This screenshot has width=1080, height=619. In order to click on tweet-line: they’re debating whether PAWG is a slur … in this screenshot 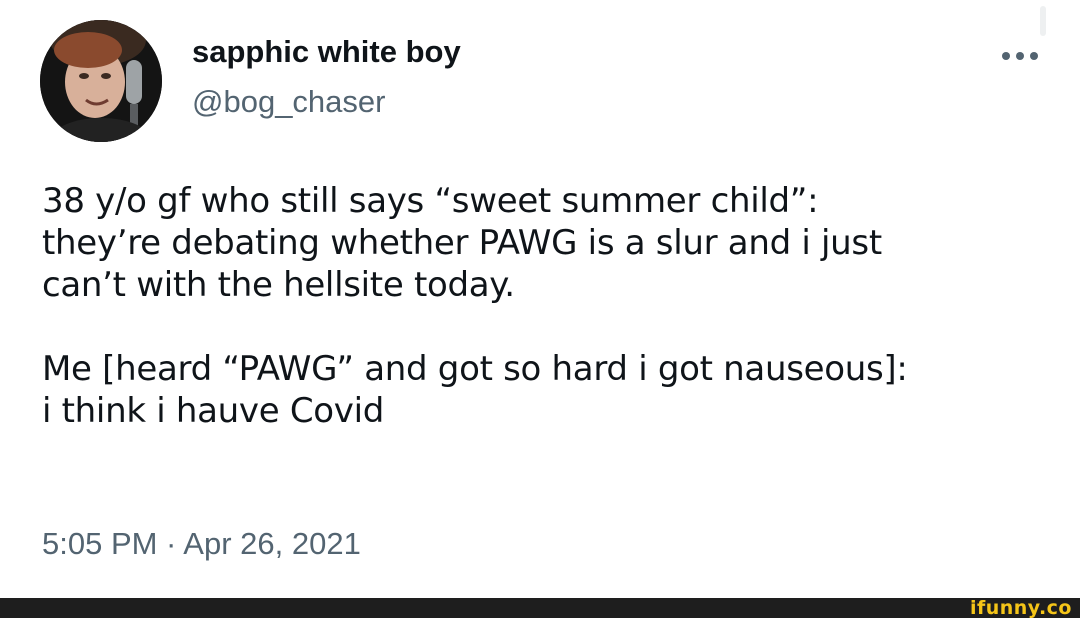, I will do `click(462, 243)`.